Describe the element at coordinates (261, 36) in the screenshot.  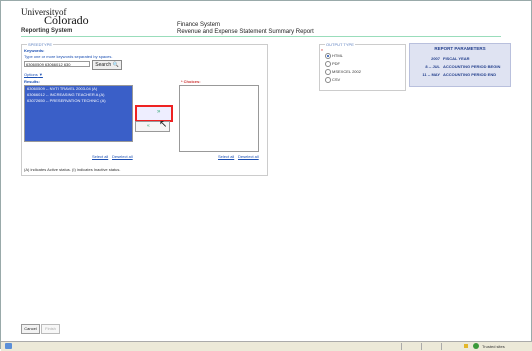
I see `header-divider` at that location.